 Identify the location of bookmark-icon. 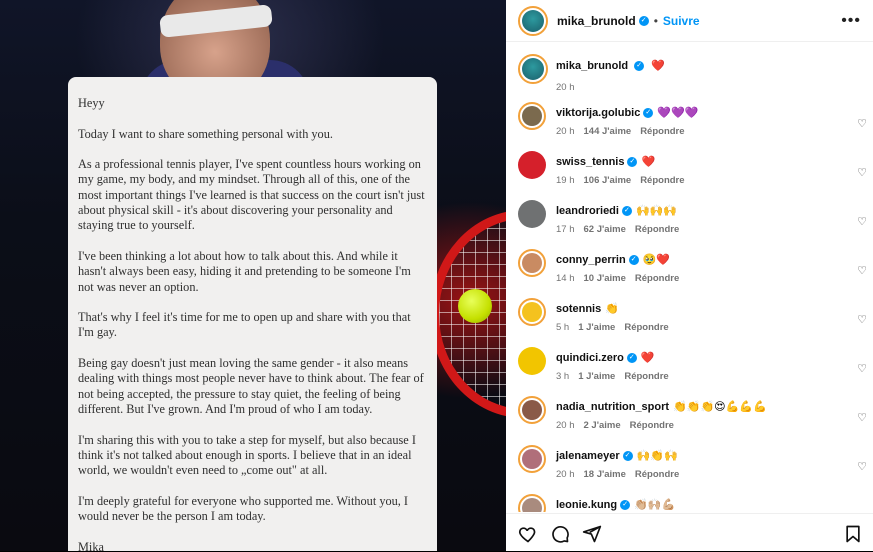
(853, 534).